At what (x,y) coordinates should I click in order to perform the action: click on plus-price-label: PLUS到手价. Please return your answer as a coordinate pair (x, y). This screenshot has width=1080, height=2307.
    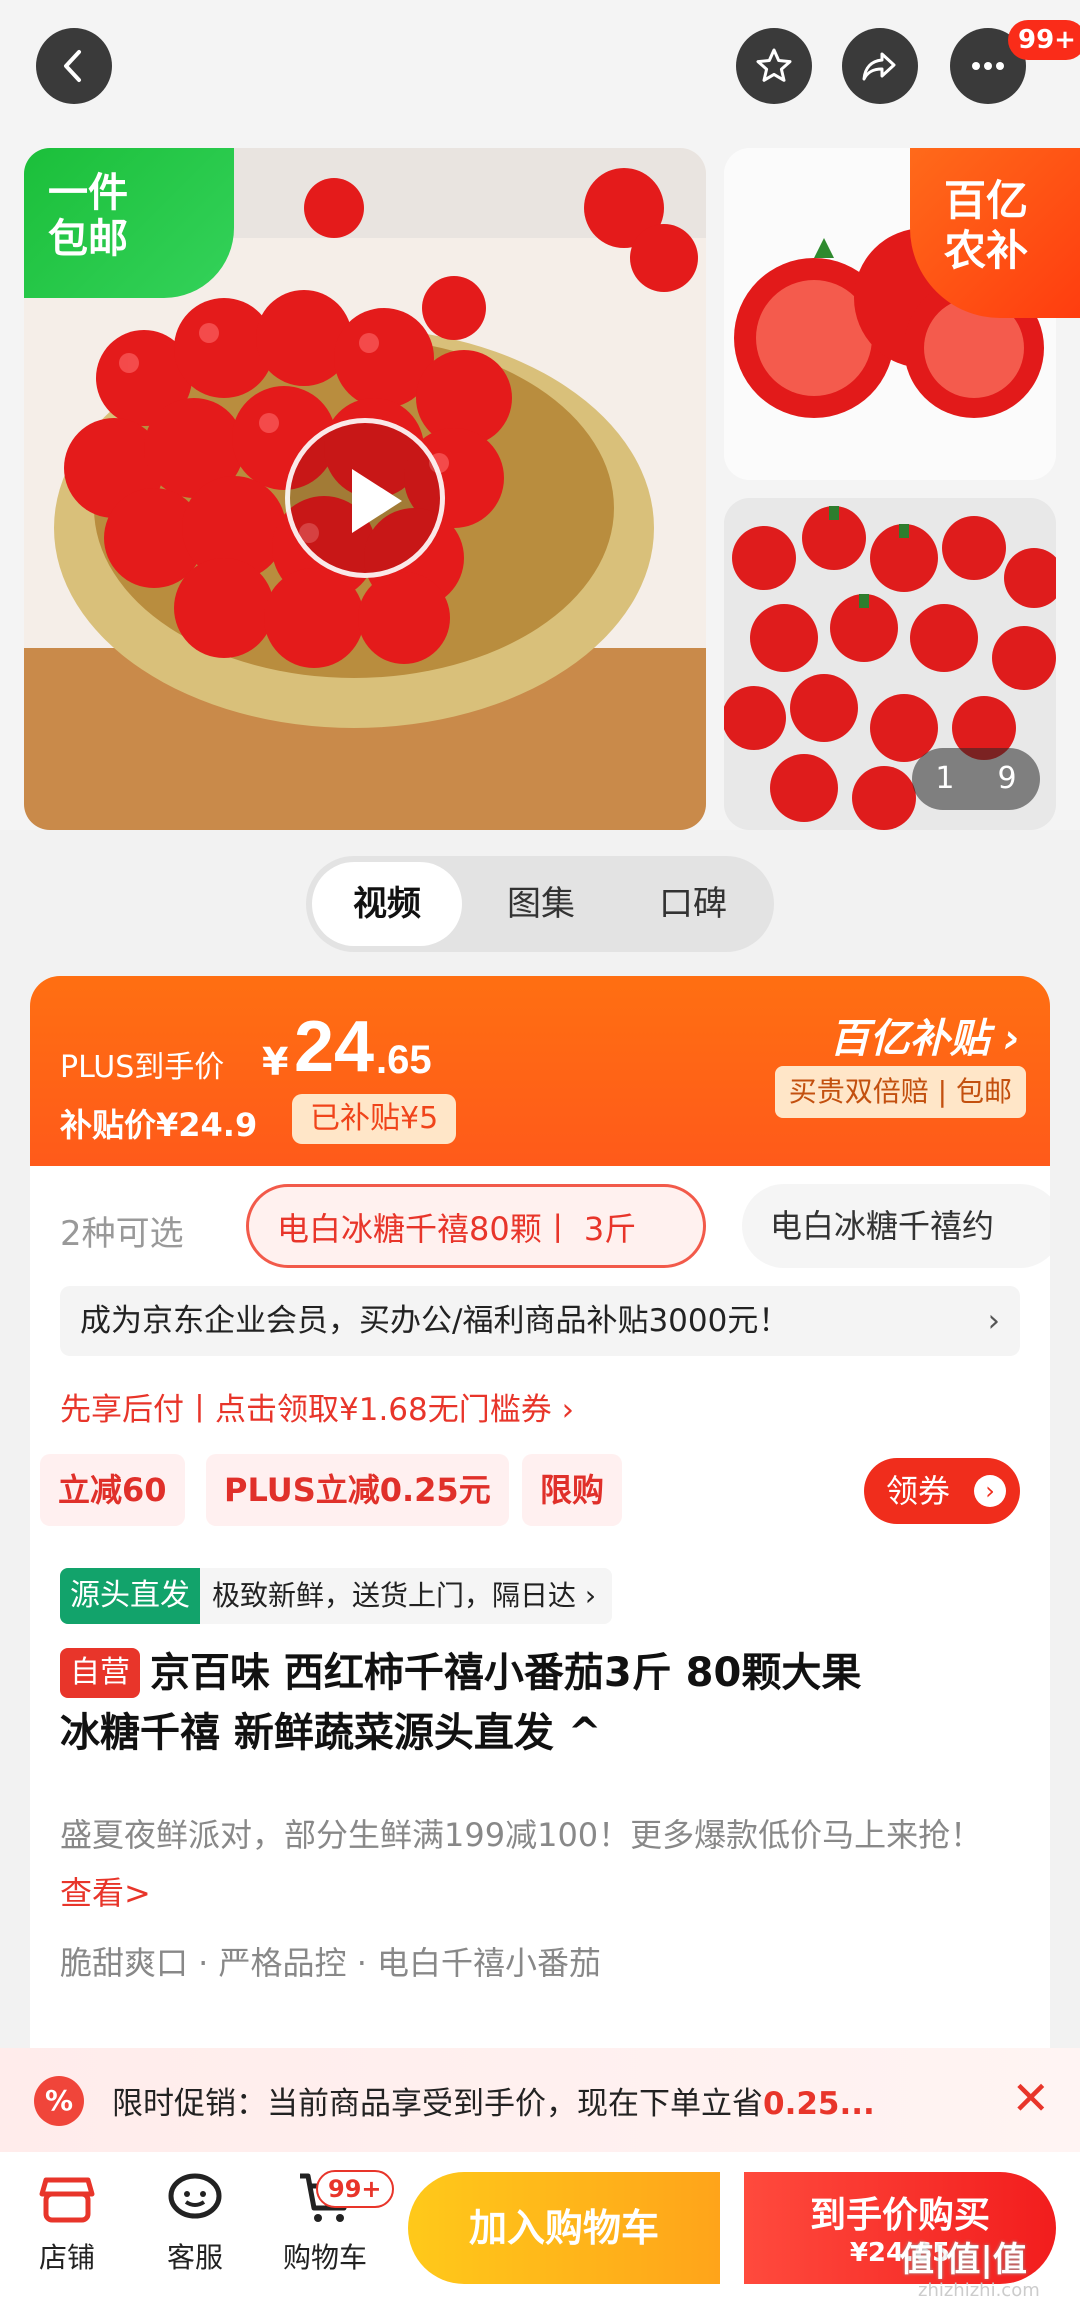
    Looking at the image, I should click on (142, 1067).